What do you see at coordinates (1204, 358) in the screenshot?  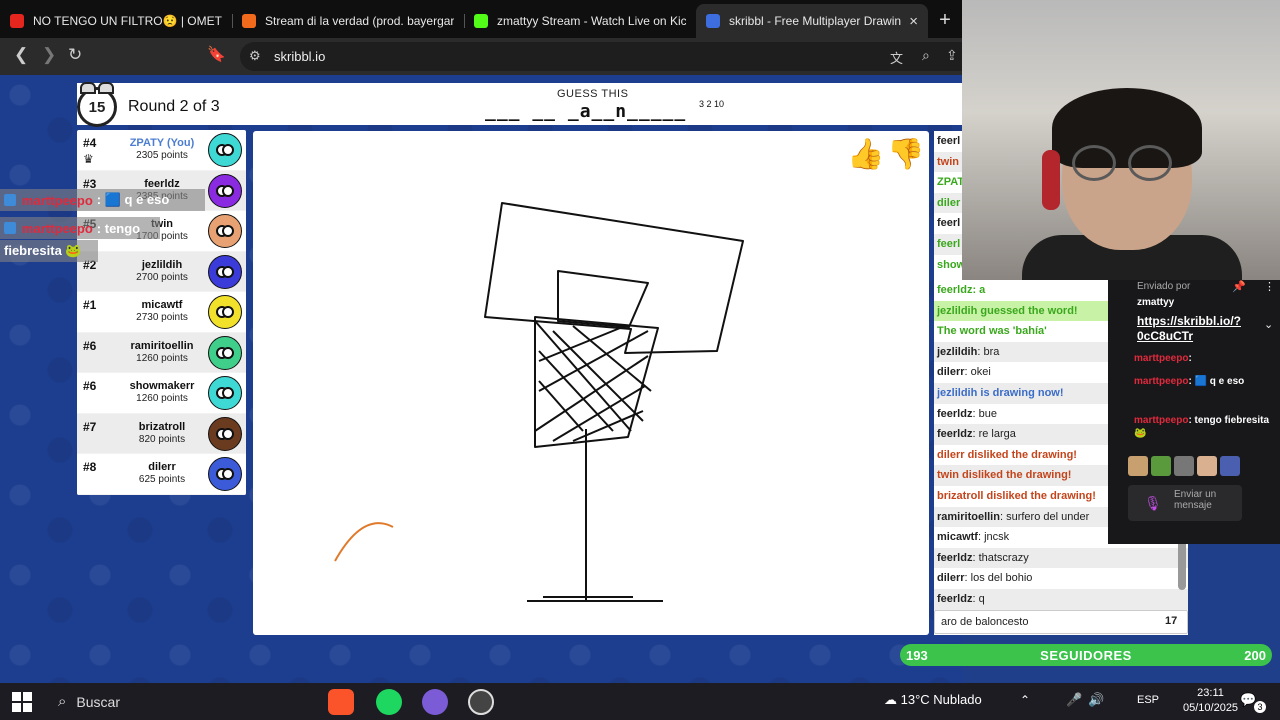 I see `twitch-message: marttpeepo:` at bounding box center [1204, 358].